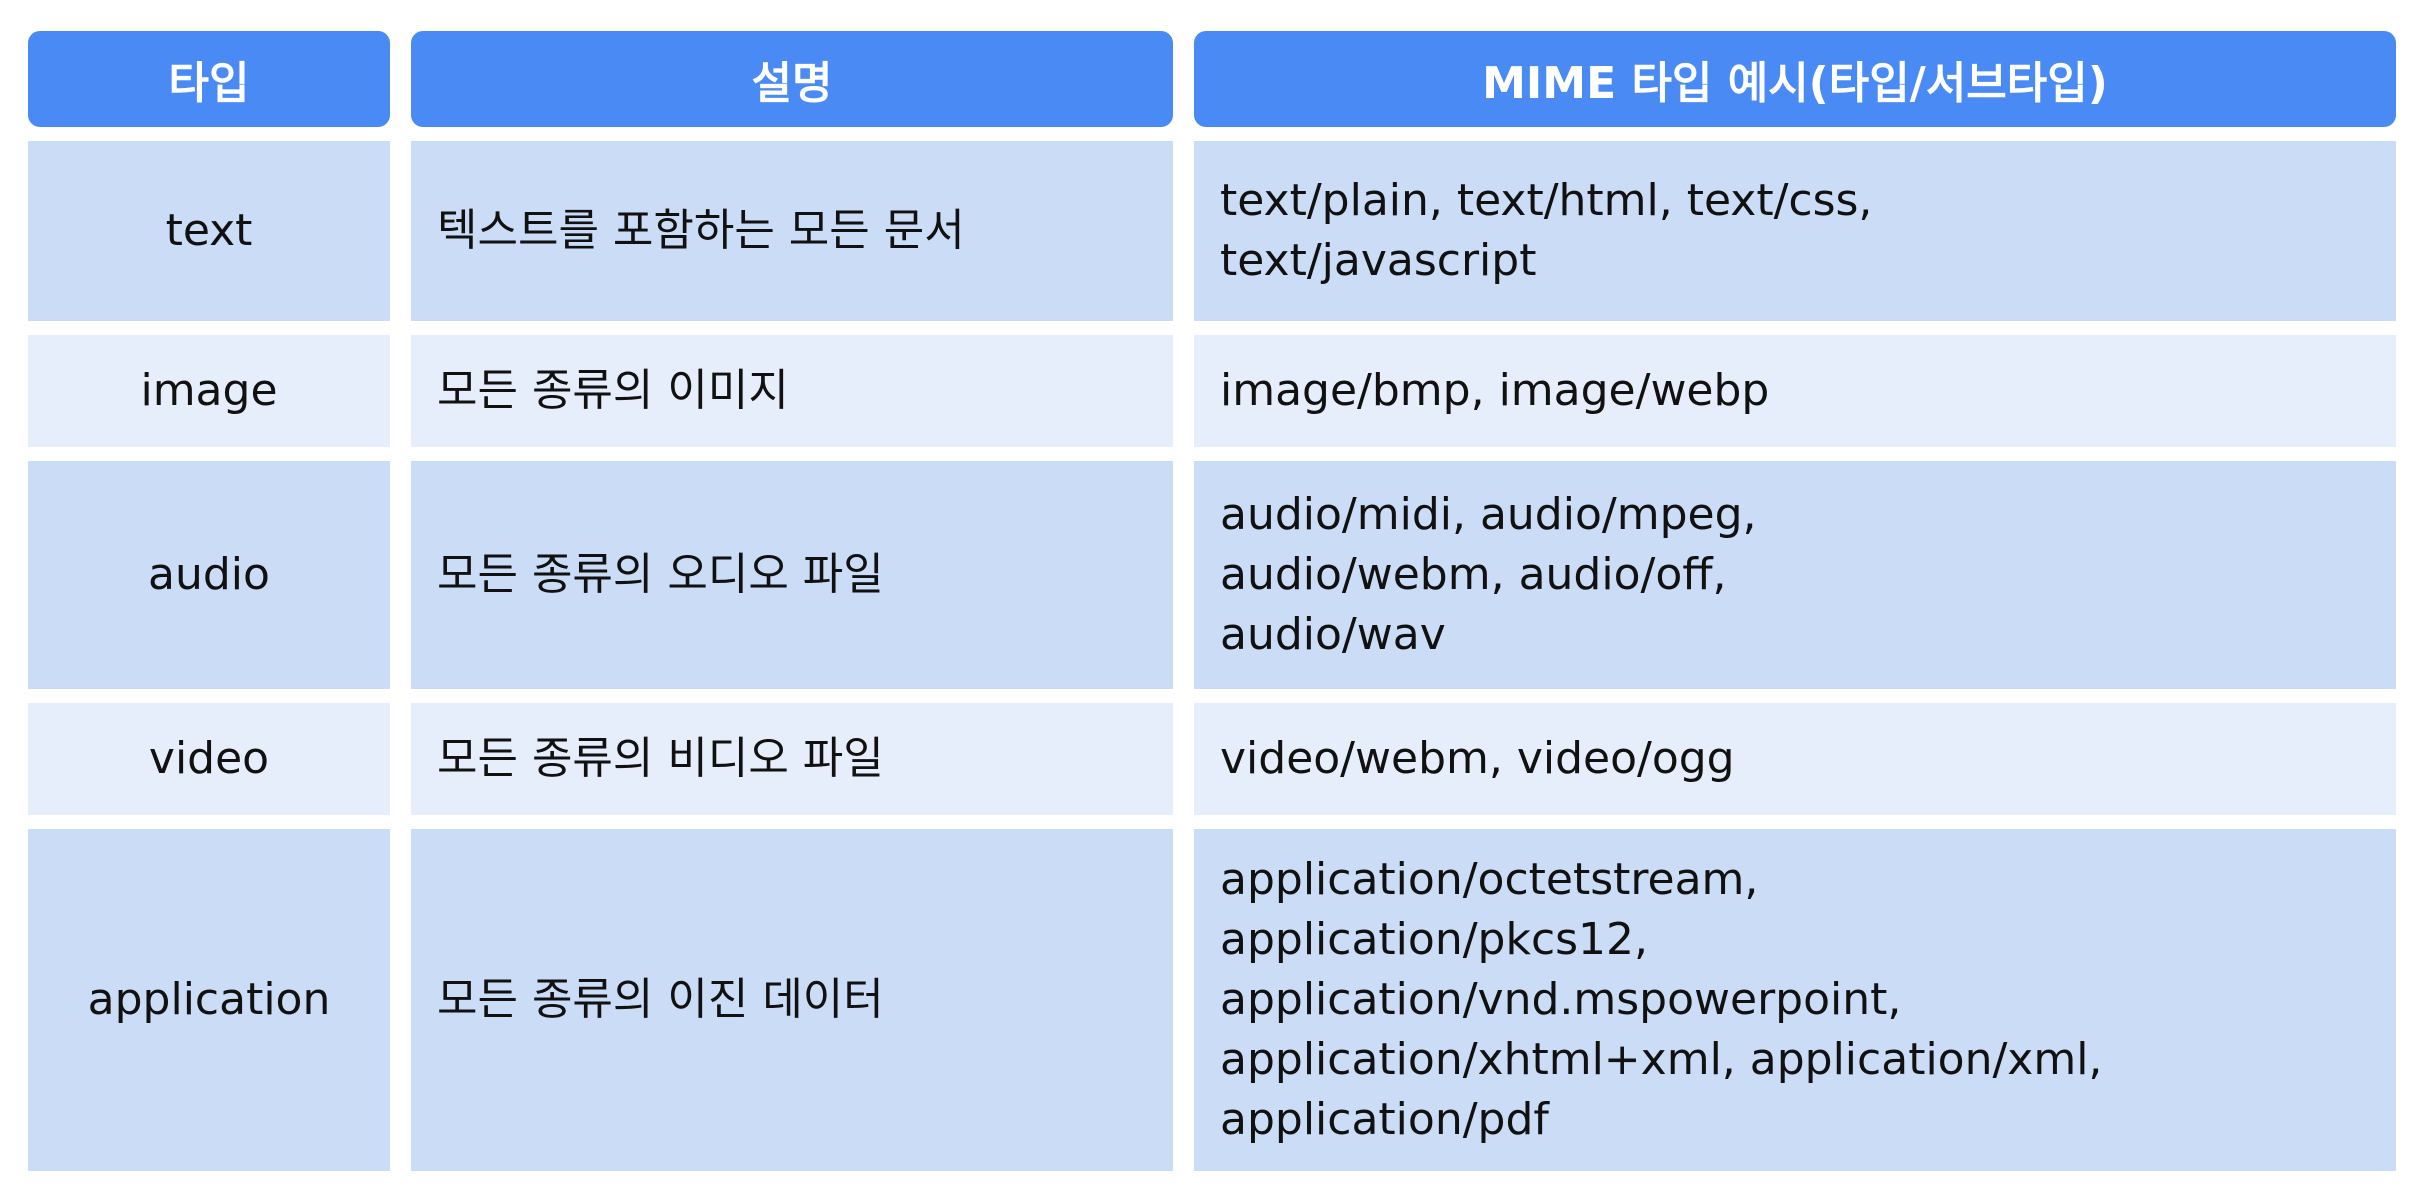 The image size is (2422, 1198). I want to click on description-cell: 모든 종류의 오디오 파일, so click(792, 575).